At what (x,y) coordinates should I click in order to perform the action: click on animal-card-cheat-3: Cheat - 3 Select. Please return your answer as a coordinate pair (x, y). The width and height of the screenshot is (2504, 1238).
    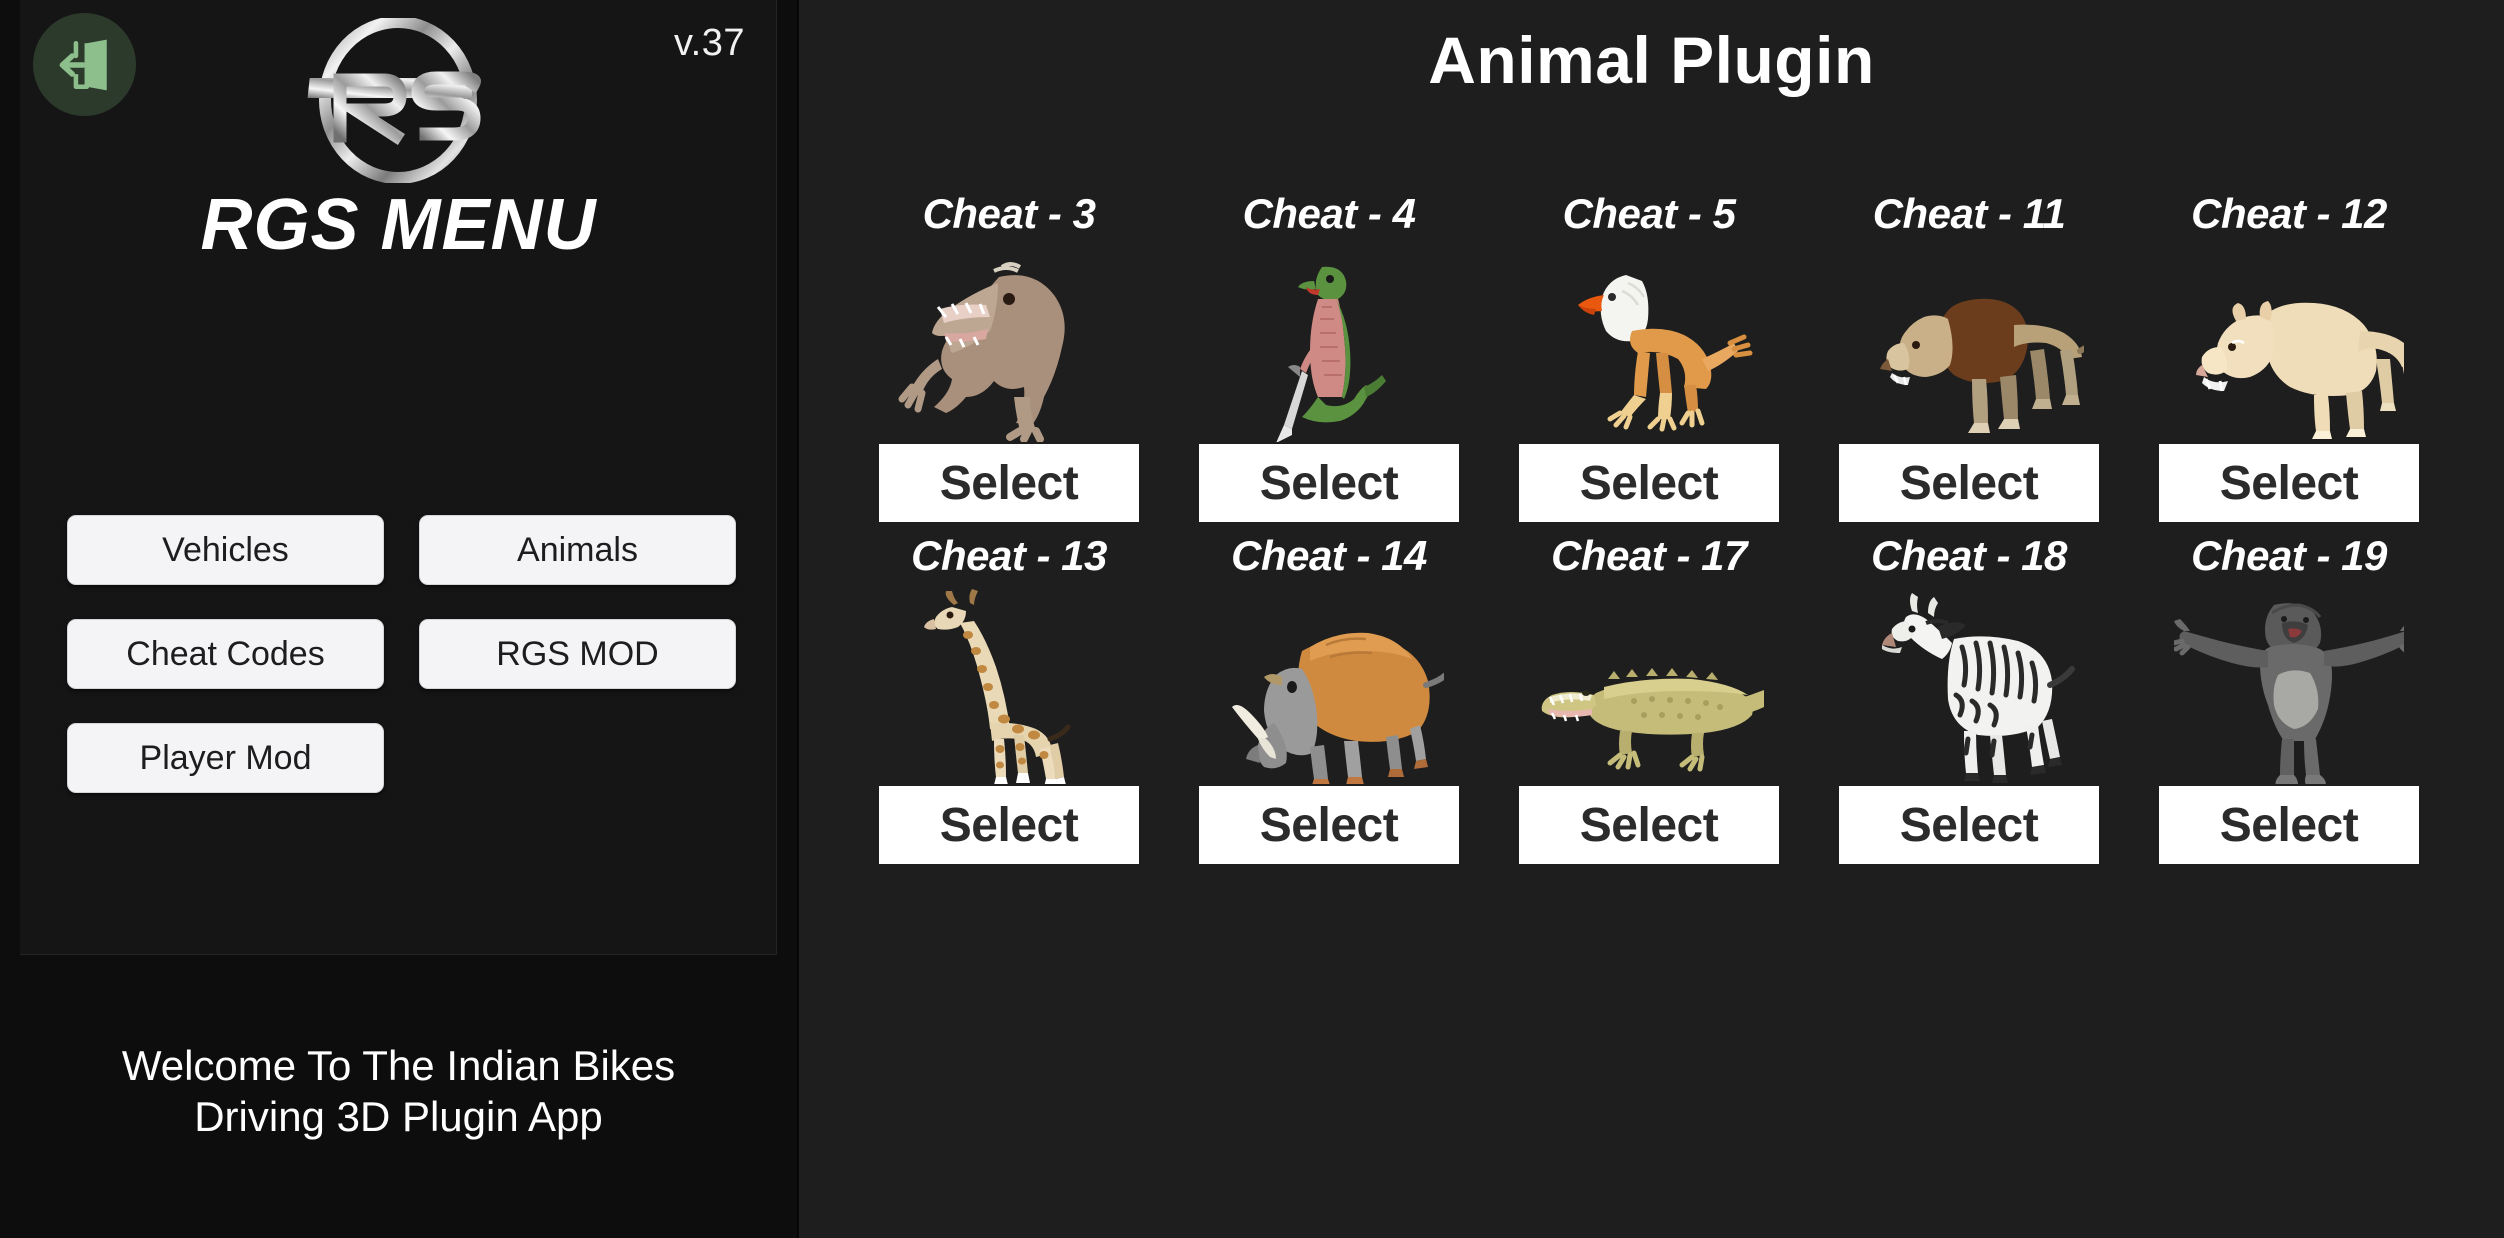
    Looking at the image, I should click on (1009, 356).